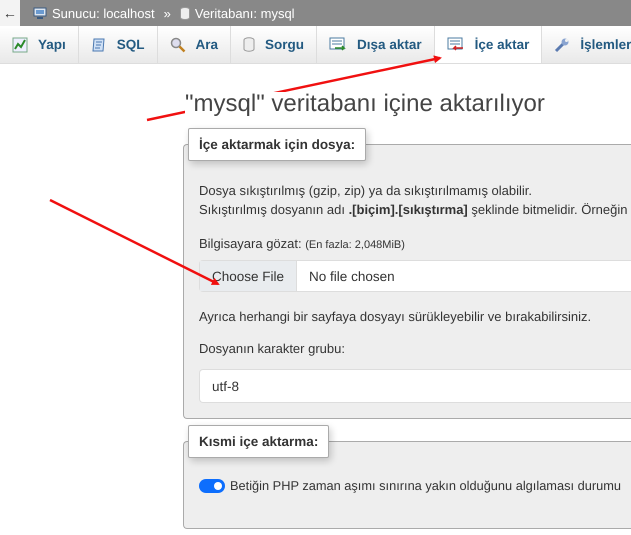 This screenshot has width=631, height=535. What do you see at coordinates (178, 44) in the screenshot?
I see `search-icon` at bounding box center [178, 44].